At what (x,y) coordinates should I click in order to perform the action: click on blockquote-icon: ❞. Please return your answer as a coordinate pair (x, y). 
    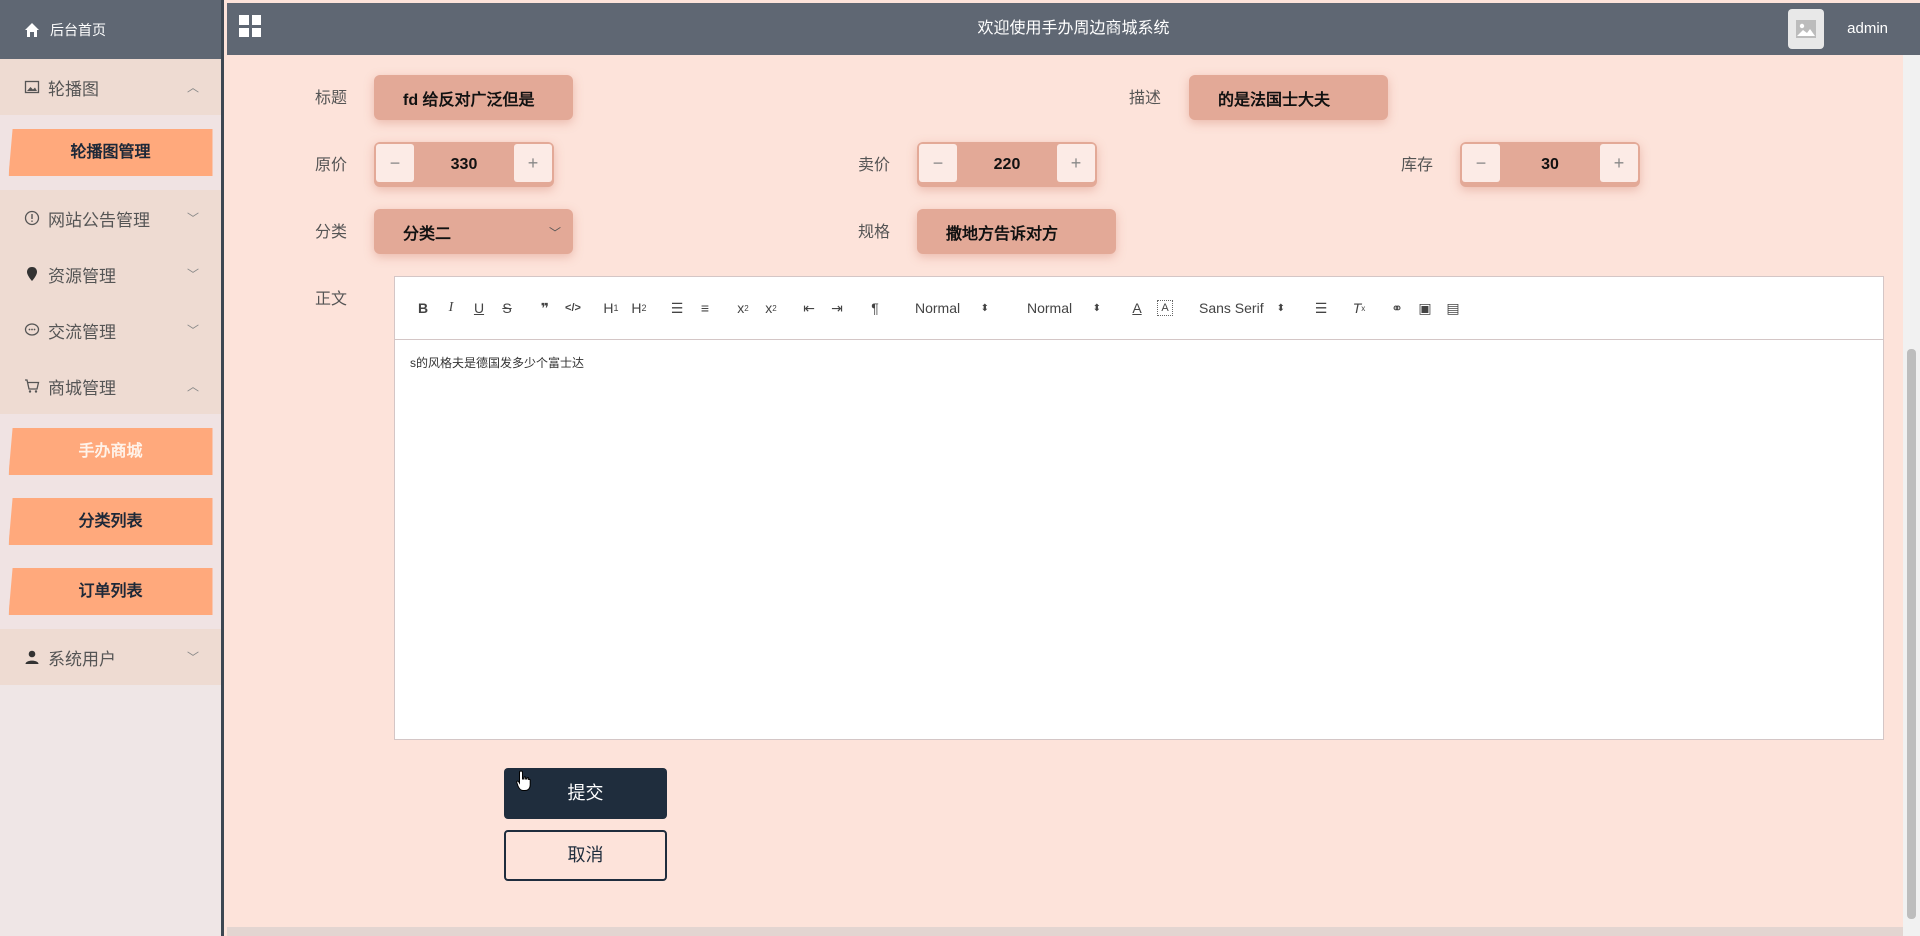
    Looking at the image, I should click on (545, 308).